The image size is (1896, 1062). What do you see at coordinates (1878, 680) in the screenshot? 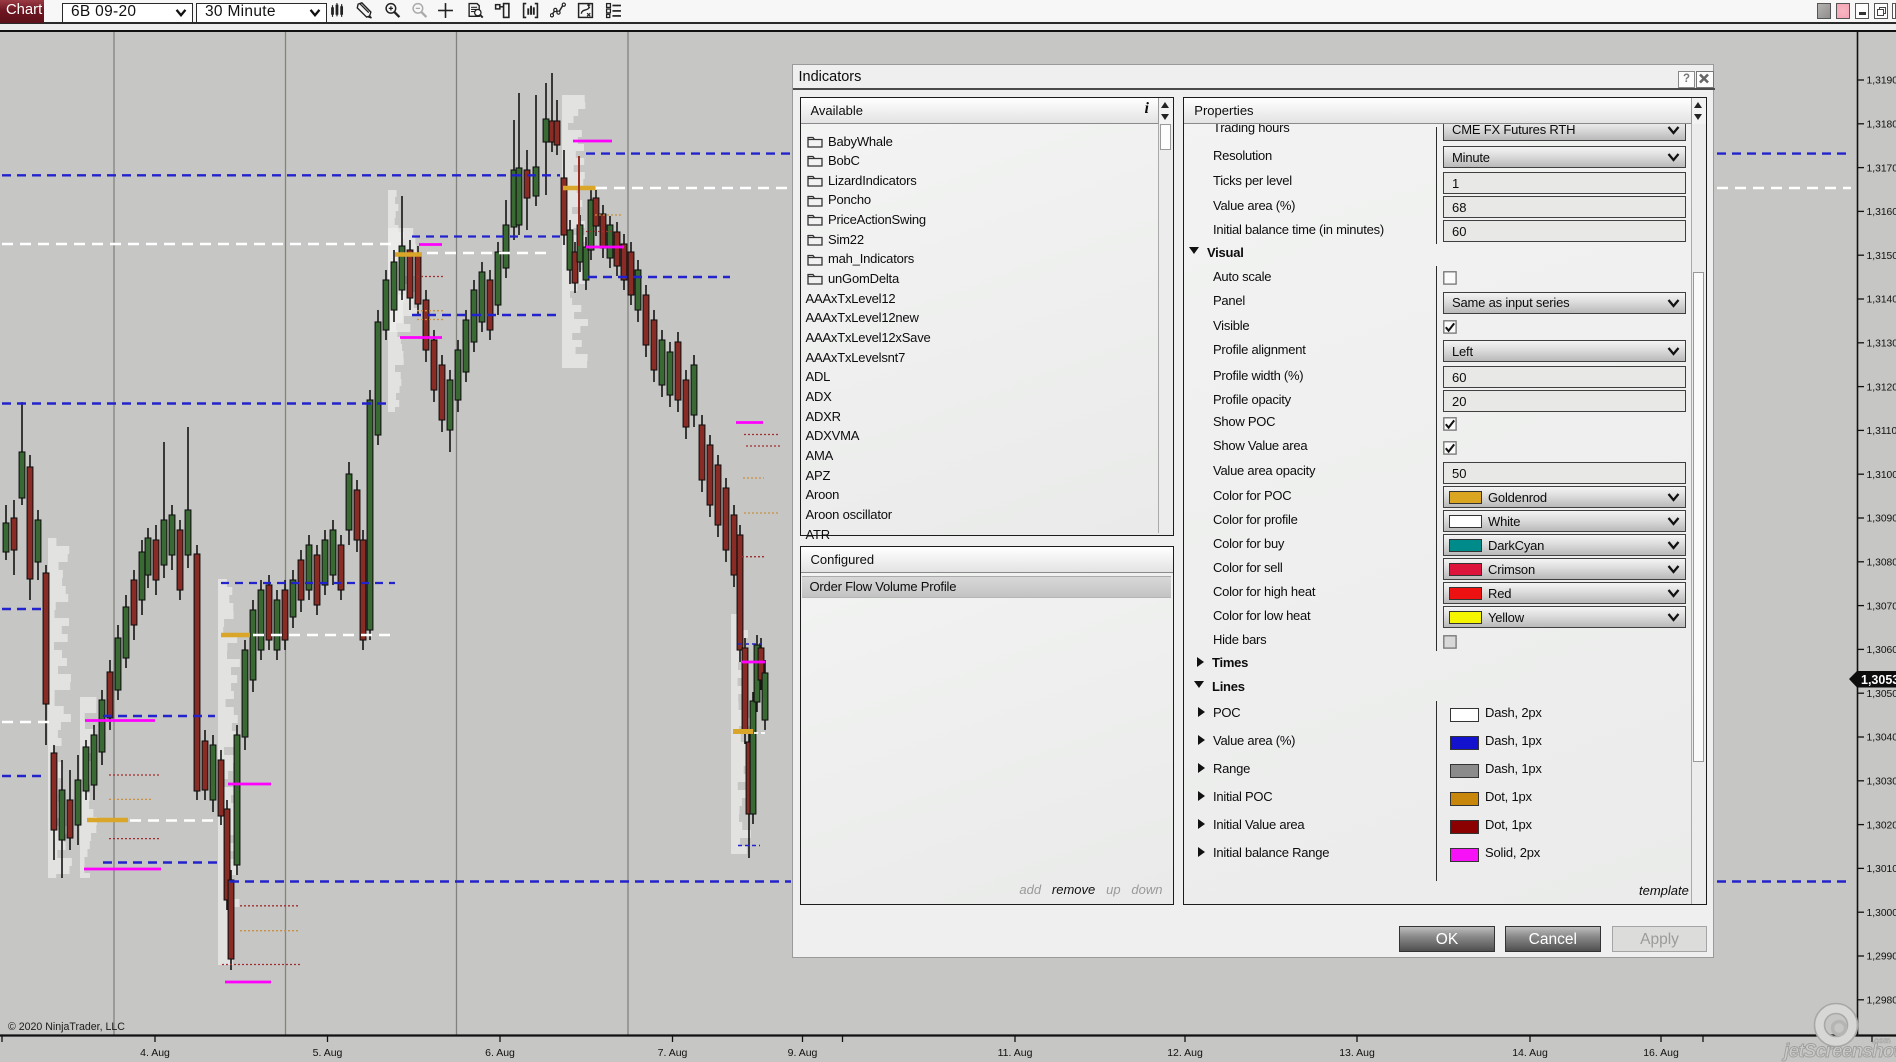
I see `svg-text: 1,3053` at bounding box center [1878, 680].